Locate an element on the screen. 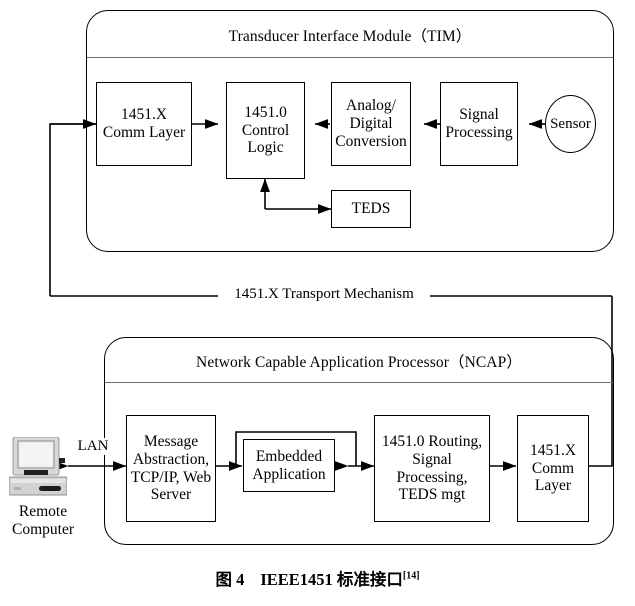  ncap-block-routing: 1451.0 Routing, Signal Processing, TEDS mgt is located at coordinates (432, 468).